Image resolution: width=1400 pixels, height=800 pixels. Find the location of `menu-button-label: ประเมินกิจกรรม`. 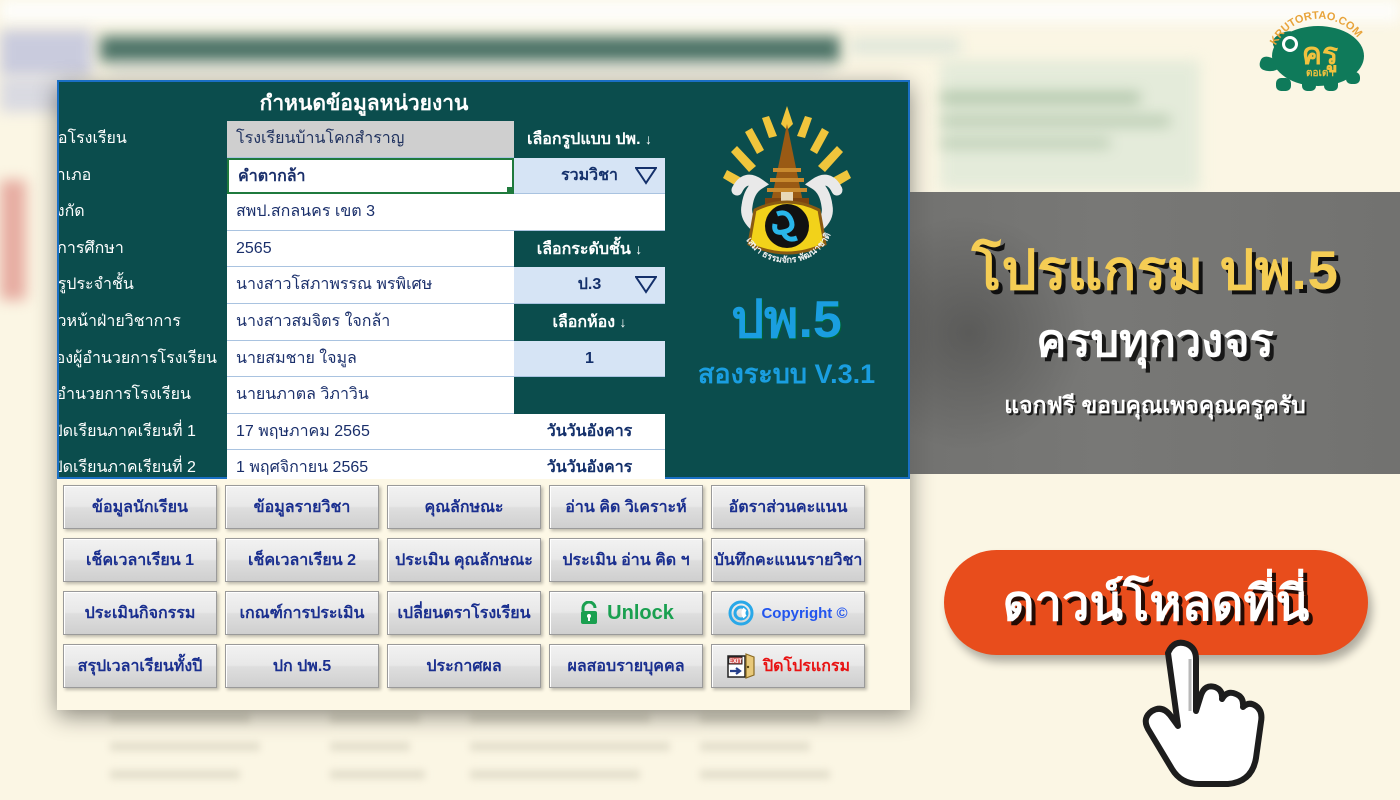

menu-button-label: ประเมินกิจกรรม is located at coordinates (140, 613).